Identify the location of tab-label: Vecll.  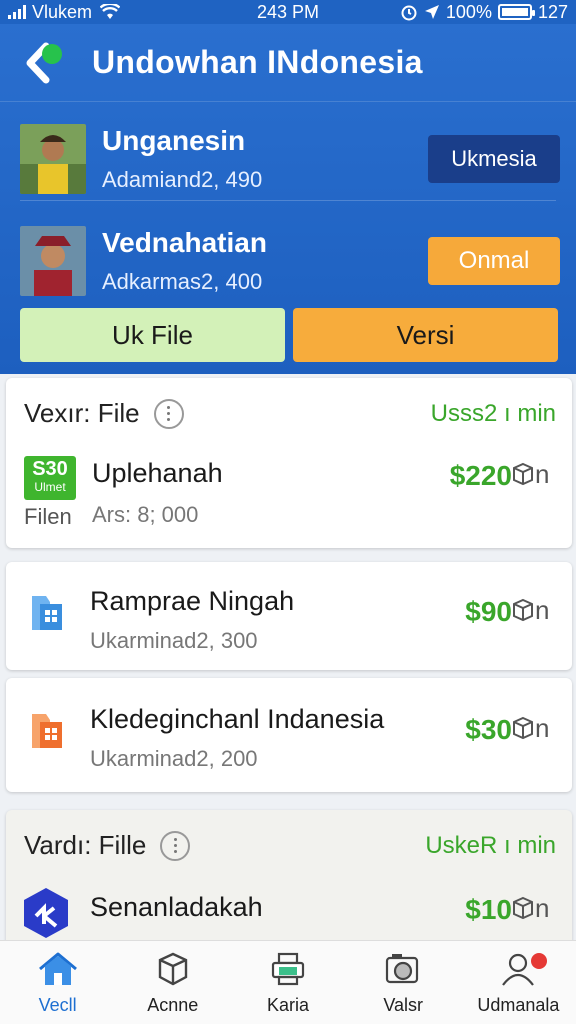
(57, 1005).